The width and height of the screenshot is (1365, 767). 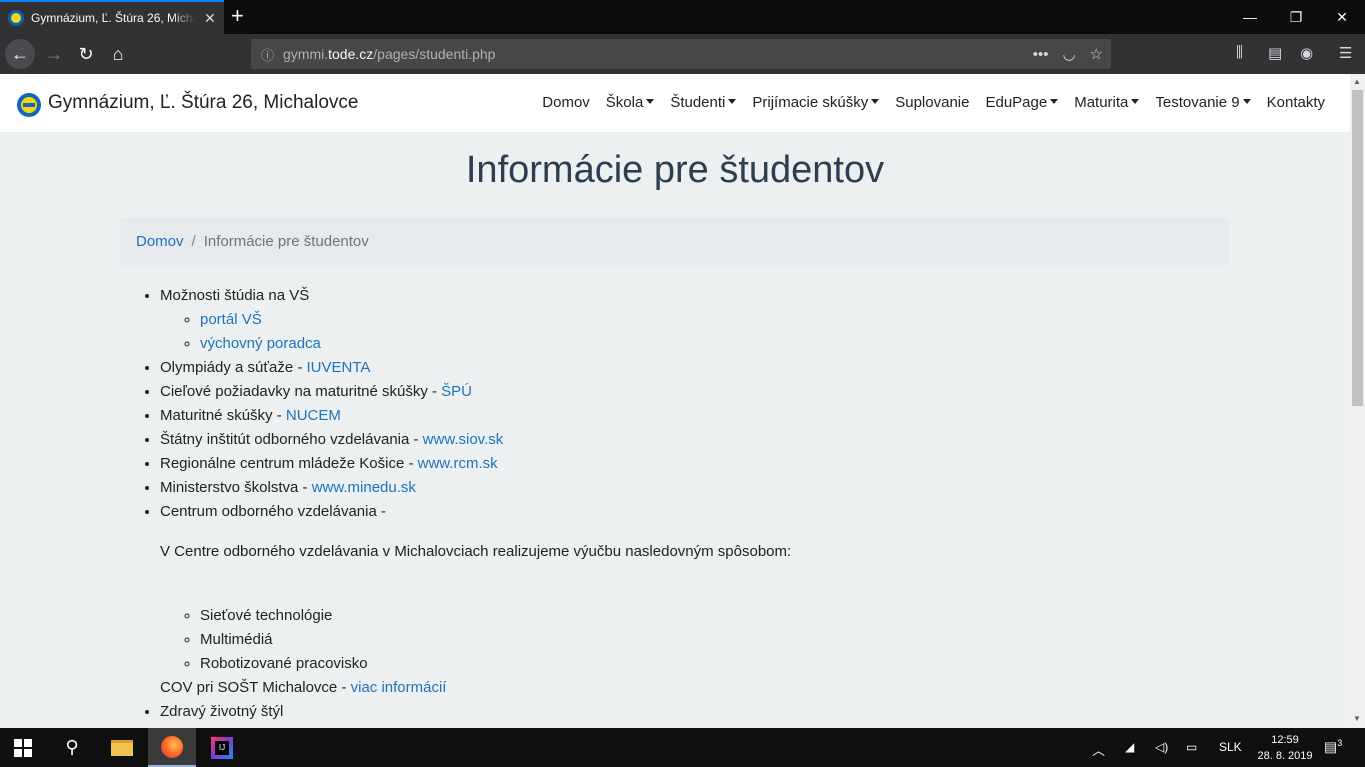 What do you see at coordinates (630, 102) in the screenshot?
I see `menu-item-skola: Škola` at bounding box center [630, 102].